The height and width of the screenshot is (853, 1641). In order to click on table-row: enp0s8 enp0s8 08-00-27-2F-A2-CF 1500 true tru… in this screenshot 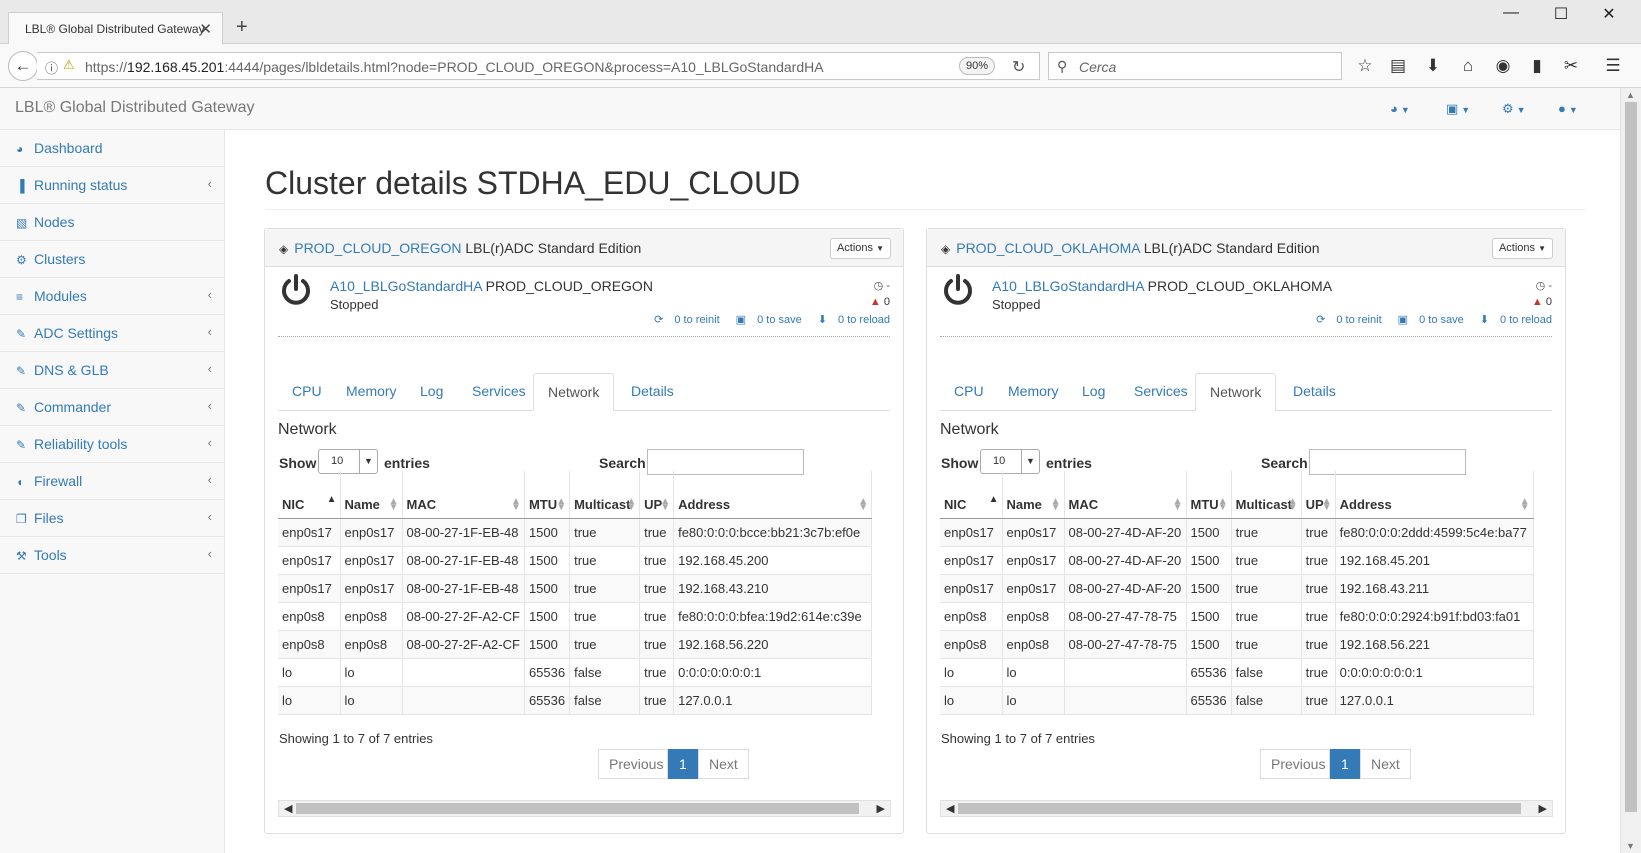, I will do `click(575, 644)`.